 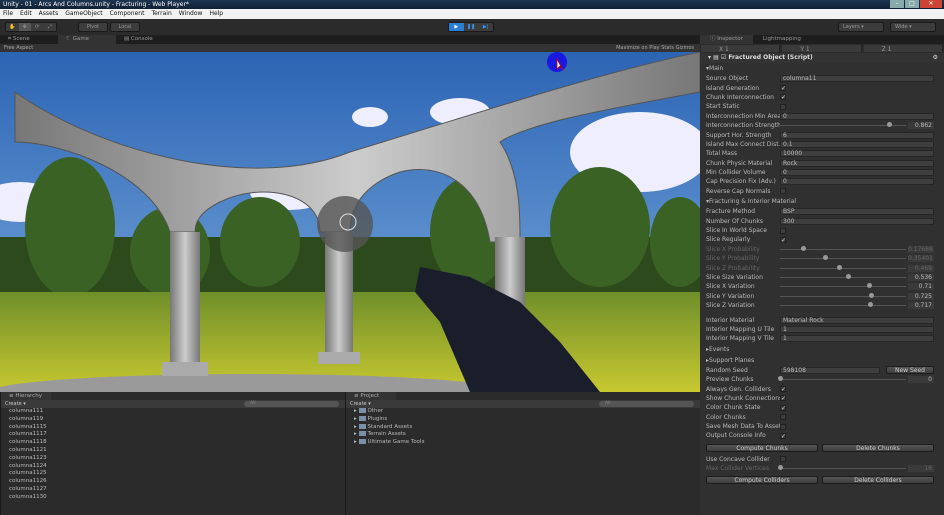 I want to click on slider: 0.469, so click(x=857, y=268).